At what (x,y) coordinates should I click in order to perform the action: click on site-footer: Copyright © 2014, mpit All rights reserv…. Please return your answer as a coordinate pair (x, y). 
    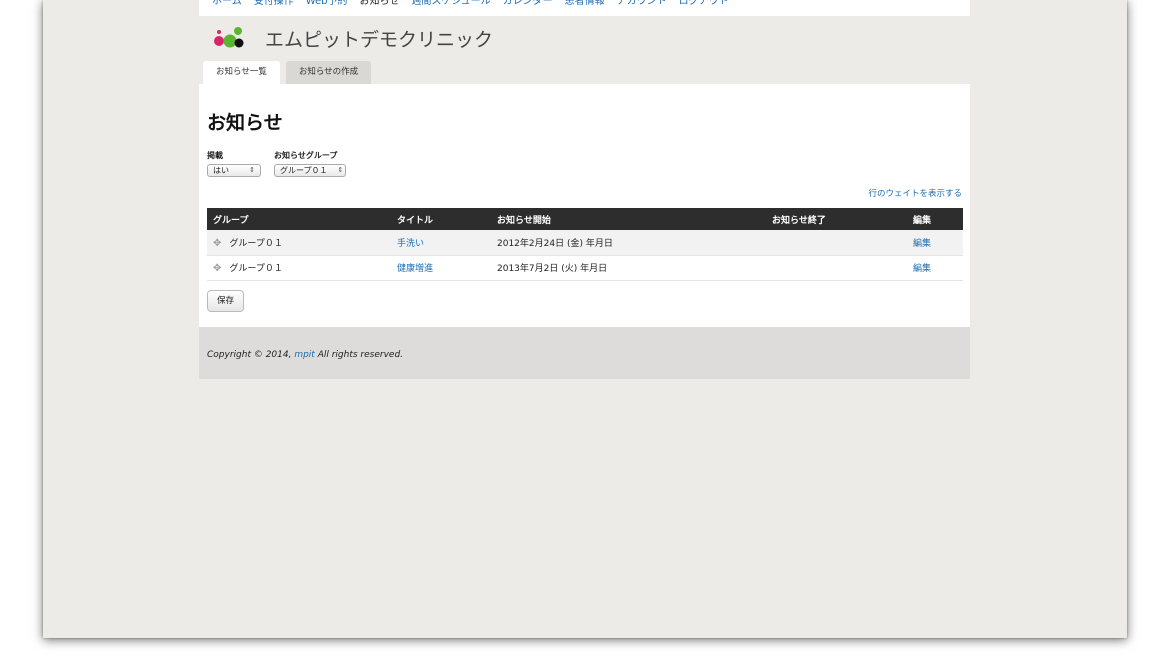
    Looking at the image, I should click on (584, 353).